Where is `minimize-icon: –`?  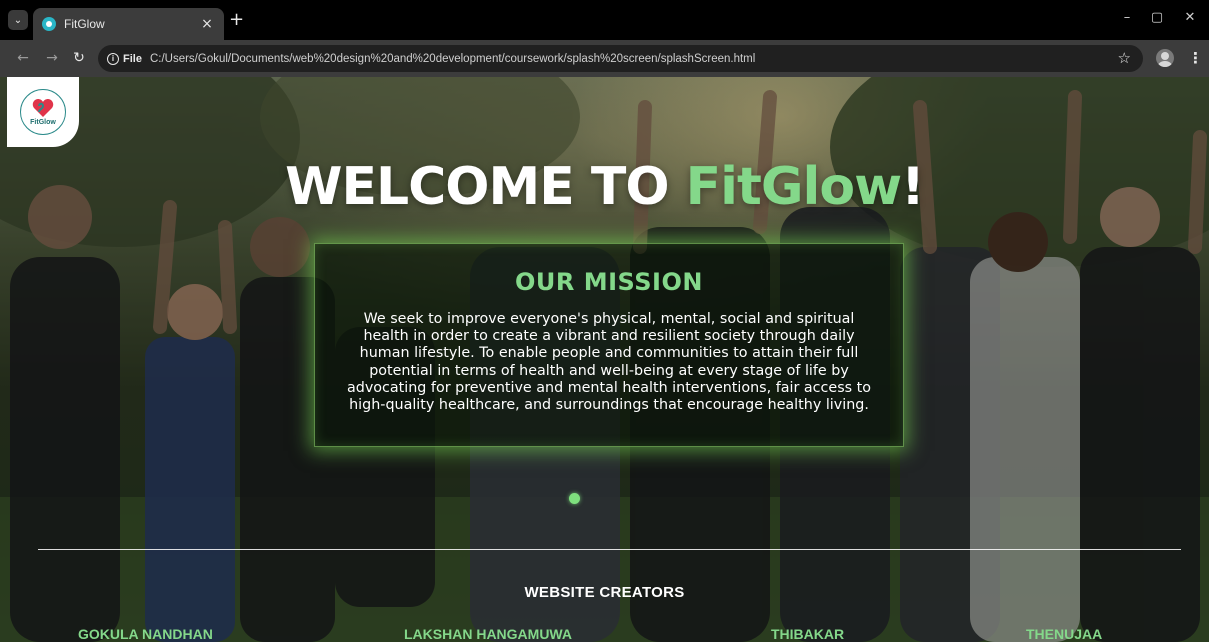
minimize-icon: – is located at coordinates (1127, 17).